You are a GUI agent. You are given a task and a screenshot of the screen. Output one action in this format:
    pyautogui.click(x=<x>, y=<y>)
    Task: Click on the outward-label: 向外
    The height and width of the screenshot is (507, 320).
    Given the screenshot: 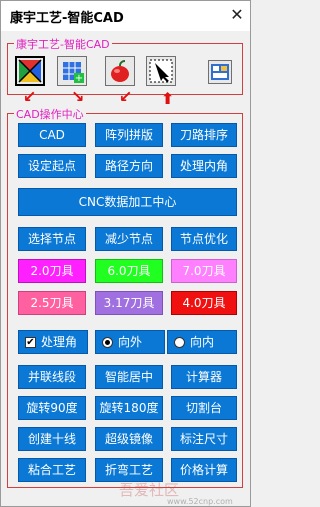 What is the action you would take?
    pyautogui.click(x=130, y=342)
    